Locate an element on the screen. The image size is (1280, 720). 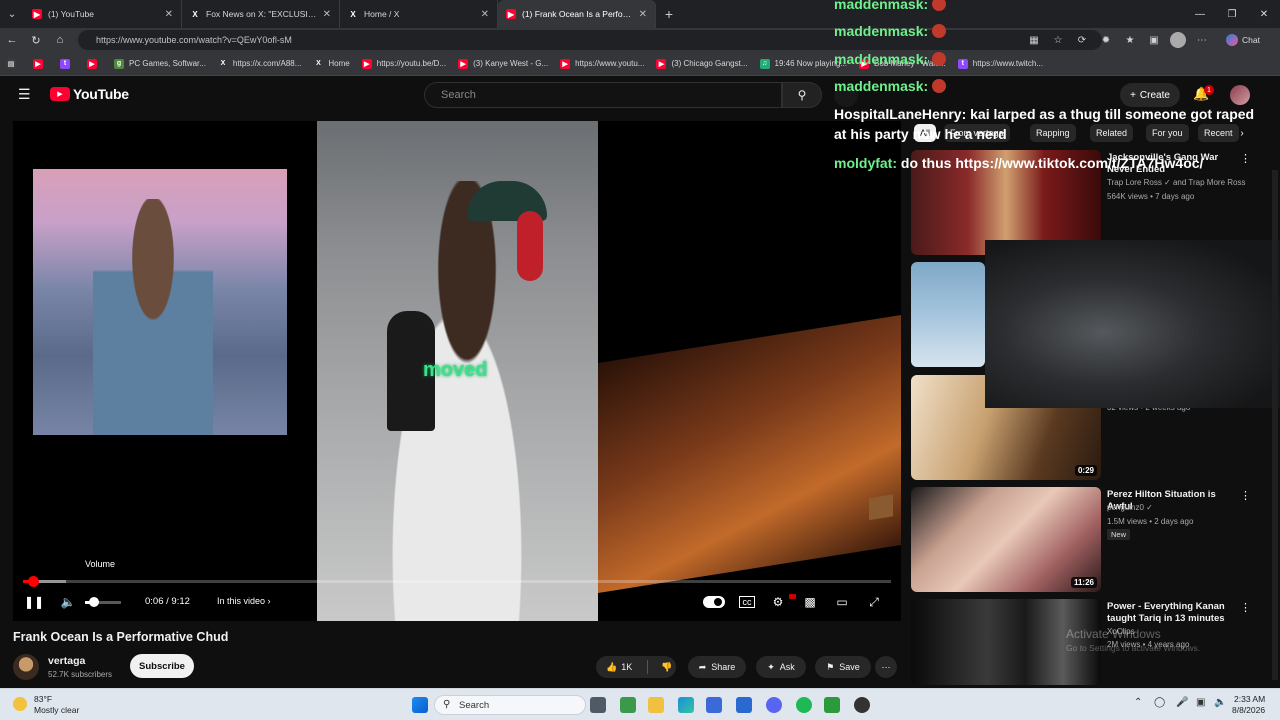
browser-tab: ▶ (1) YouTube ✕ is located at coordinates (103, 14).